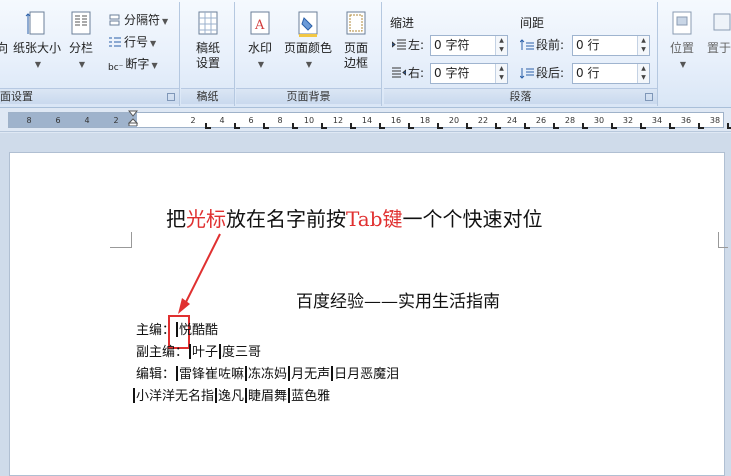 This screenshot has width=731, height=476. I want to click on ruler-tick-label: 26, so click(541, 120).